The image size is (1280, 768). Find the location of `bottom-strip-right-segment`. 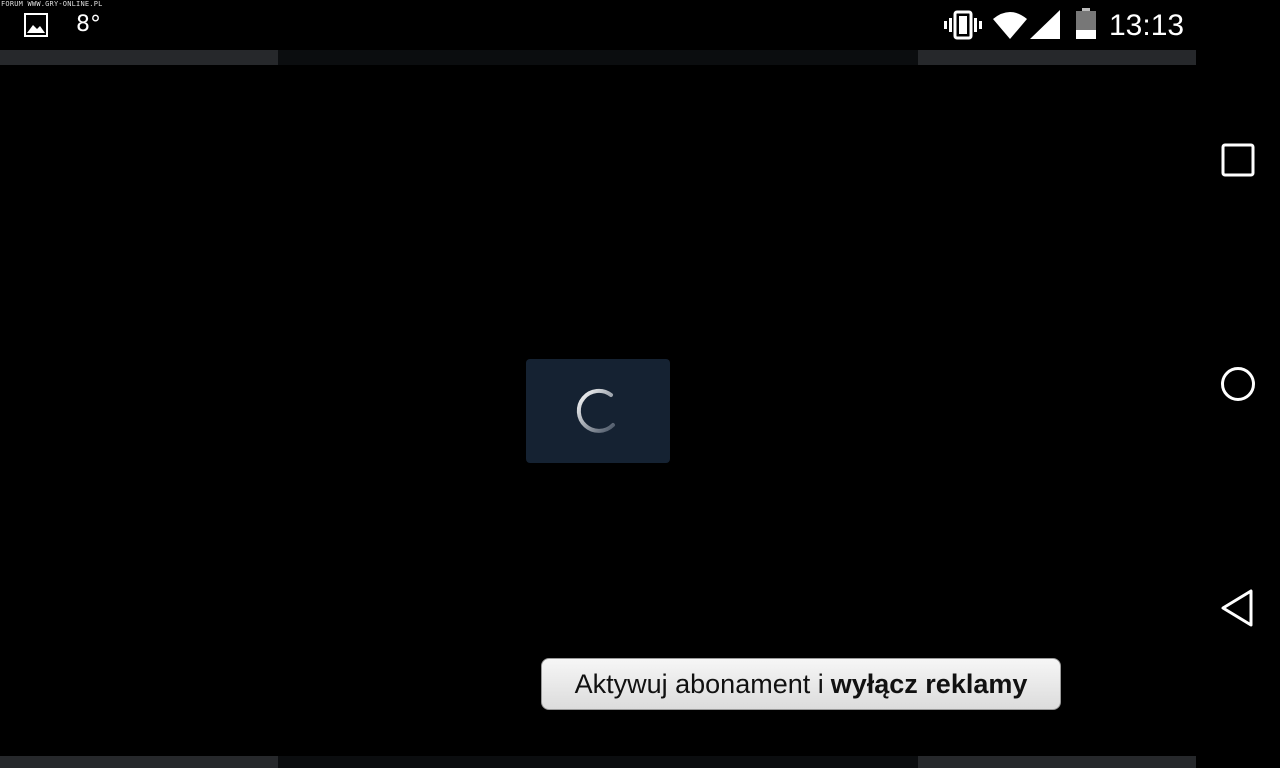

bottom-strip-right-segment is located at coordinates (1057, 762).